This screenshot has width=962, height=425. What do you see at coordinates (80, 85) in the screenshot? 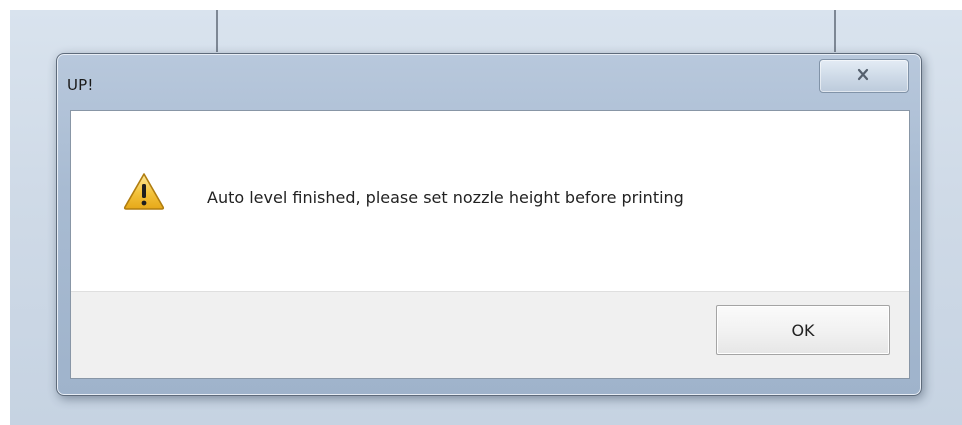
I see `dialog-title: UP!` at bounding box center [80, 85].